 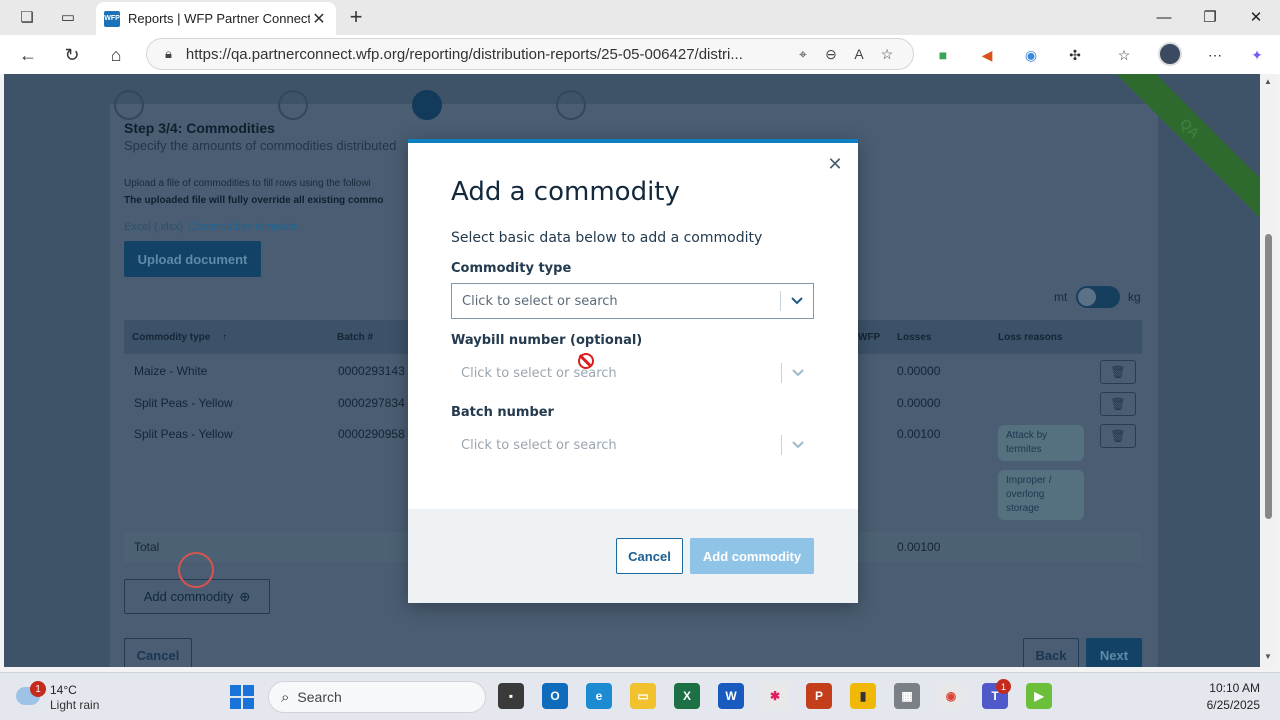 What do you see at coordinates (1124, 55) in the screenshot?
I see `favorites-icon: ☆` at bounding box center [1124, 55].